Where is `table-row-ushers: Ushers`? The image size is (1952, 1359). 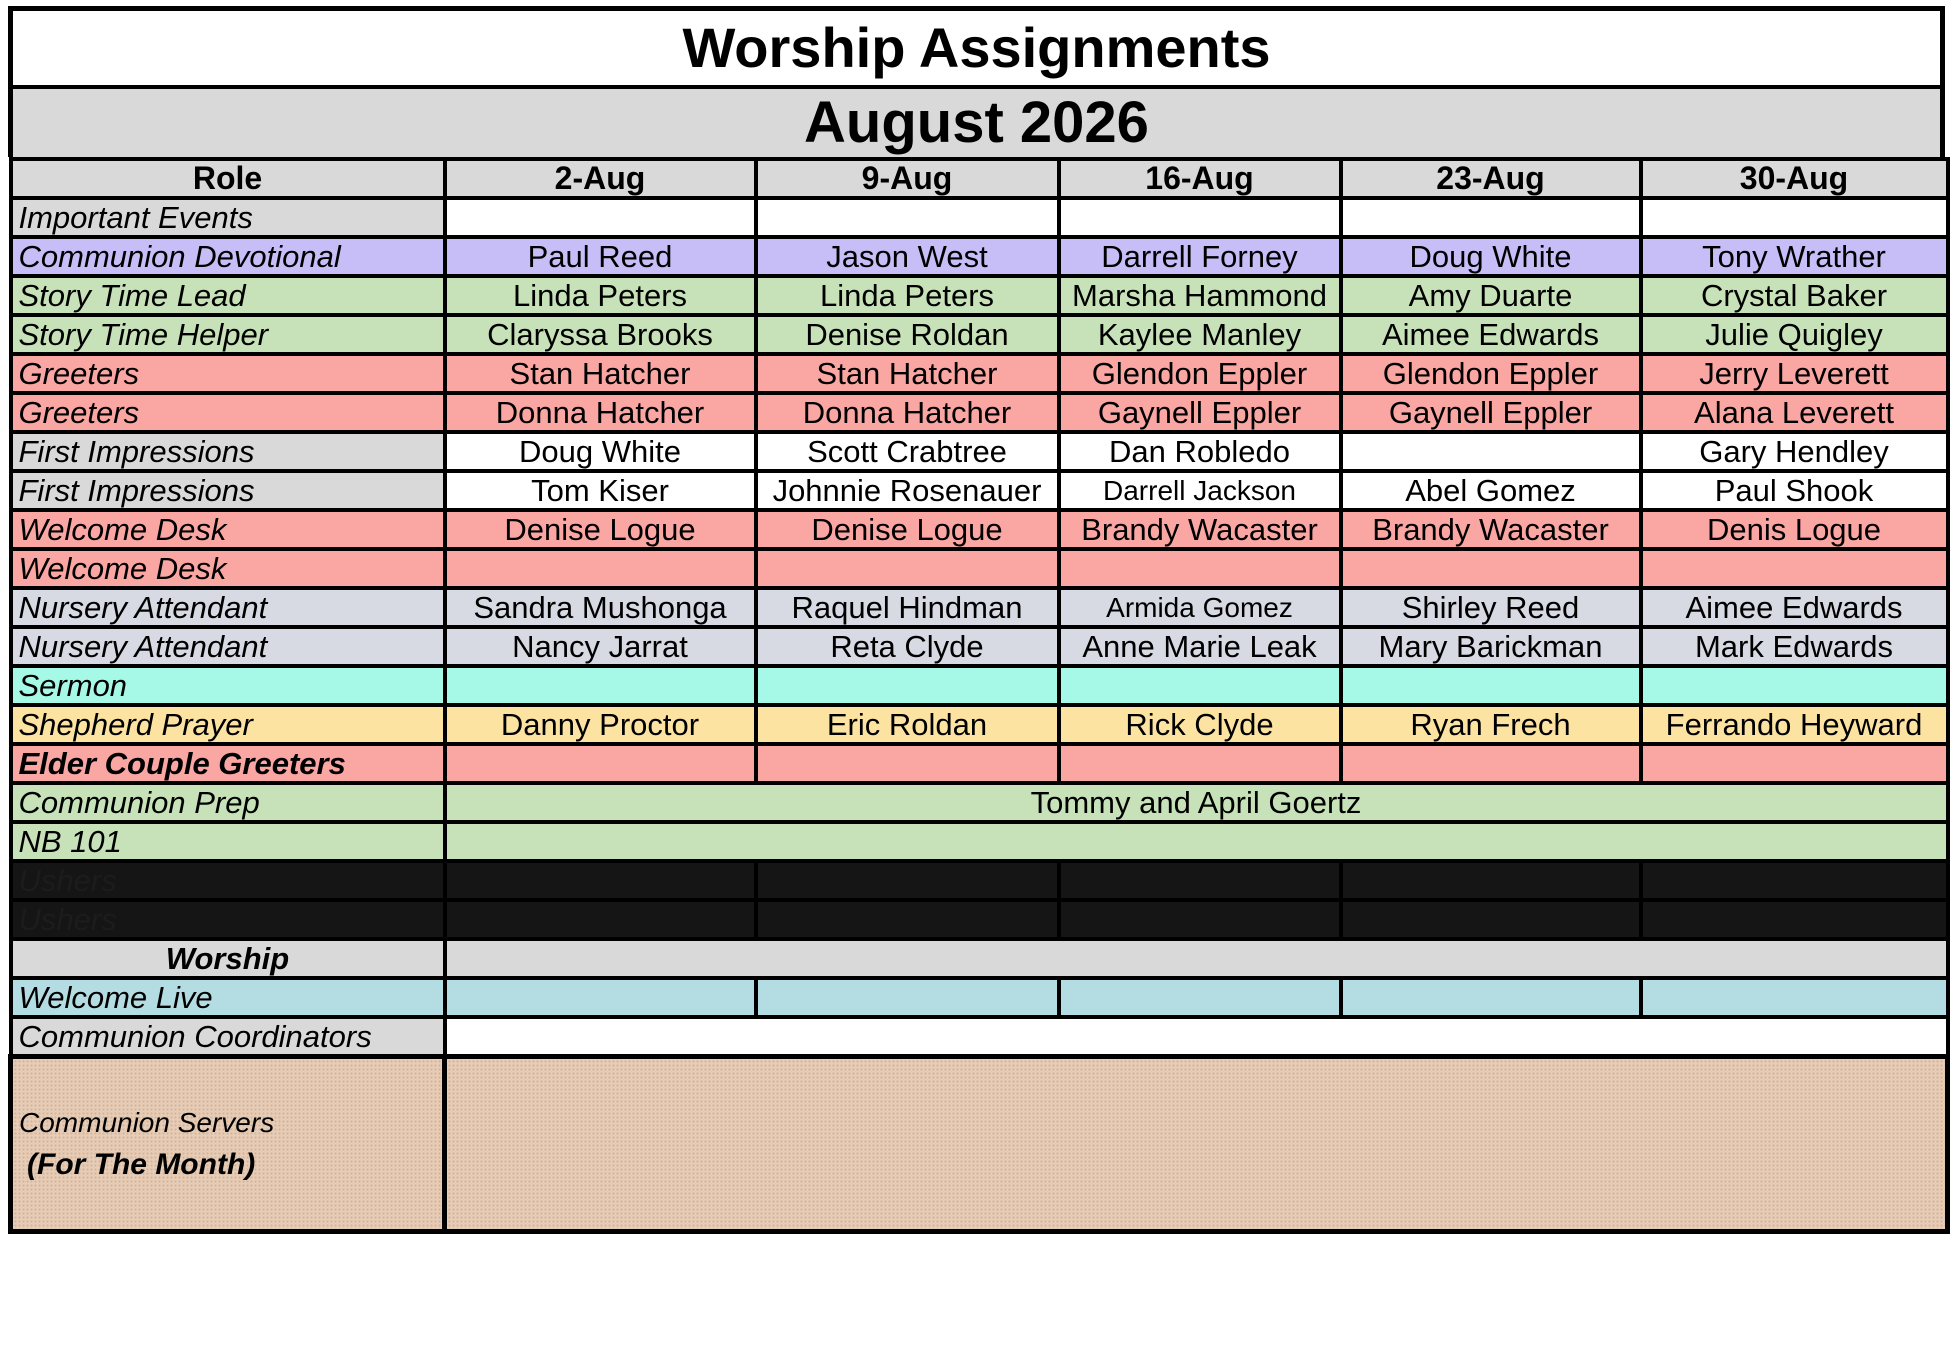 table-row-ushers: Ushers is located at coordinates (979, 919).